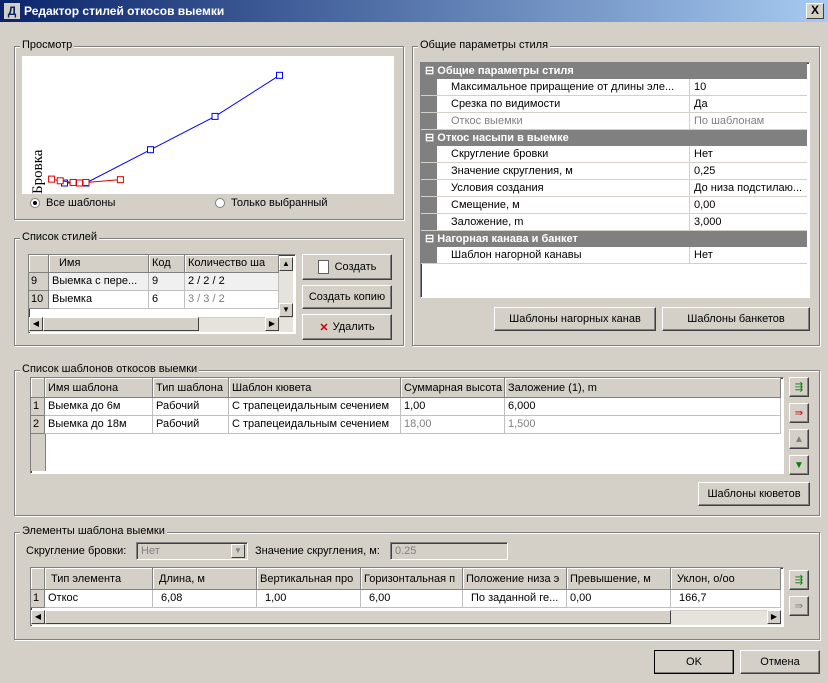 This screenshot has height=683, width=828. Describe the element at coordinates (726, 579) in the screenshot. I see `elements-col-slope: Уклон, о/оо` at that location.